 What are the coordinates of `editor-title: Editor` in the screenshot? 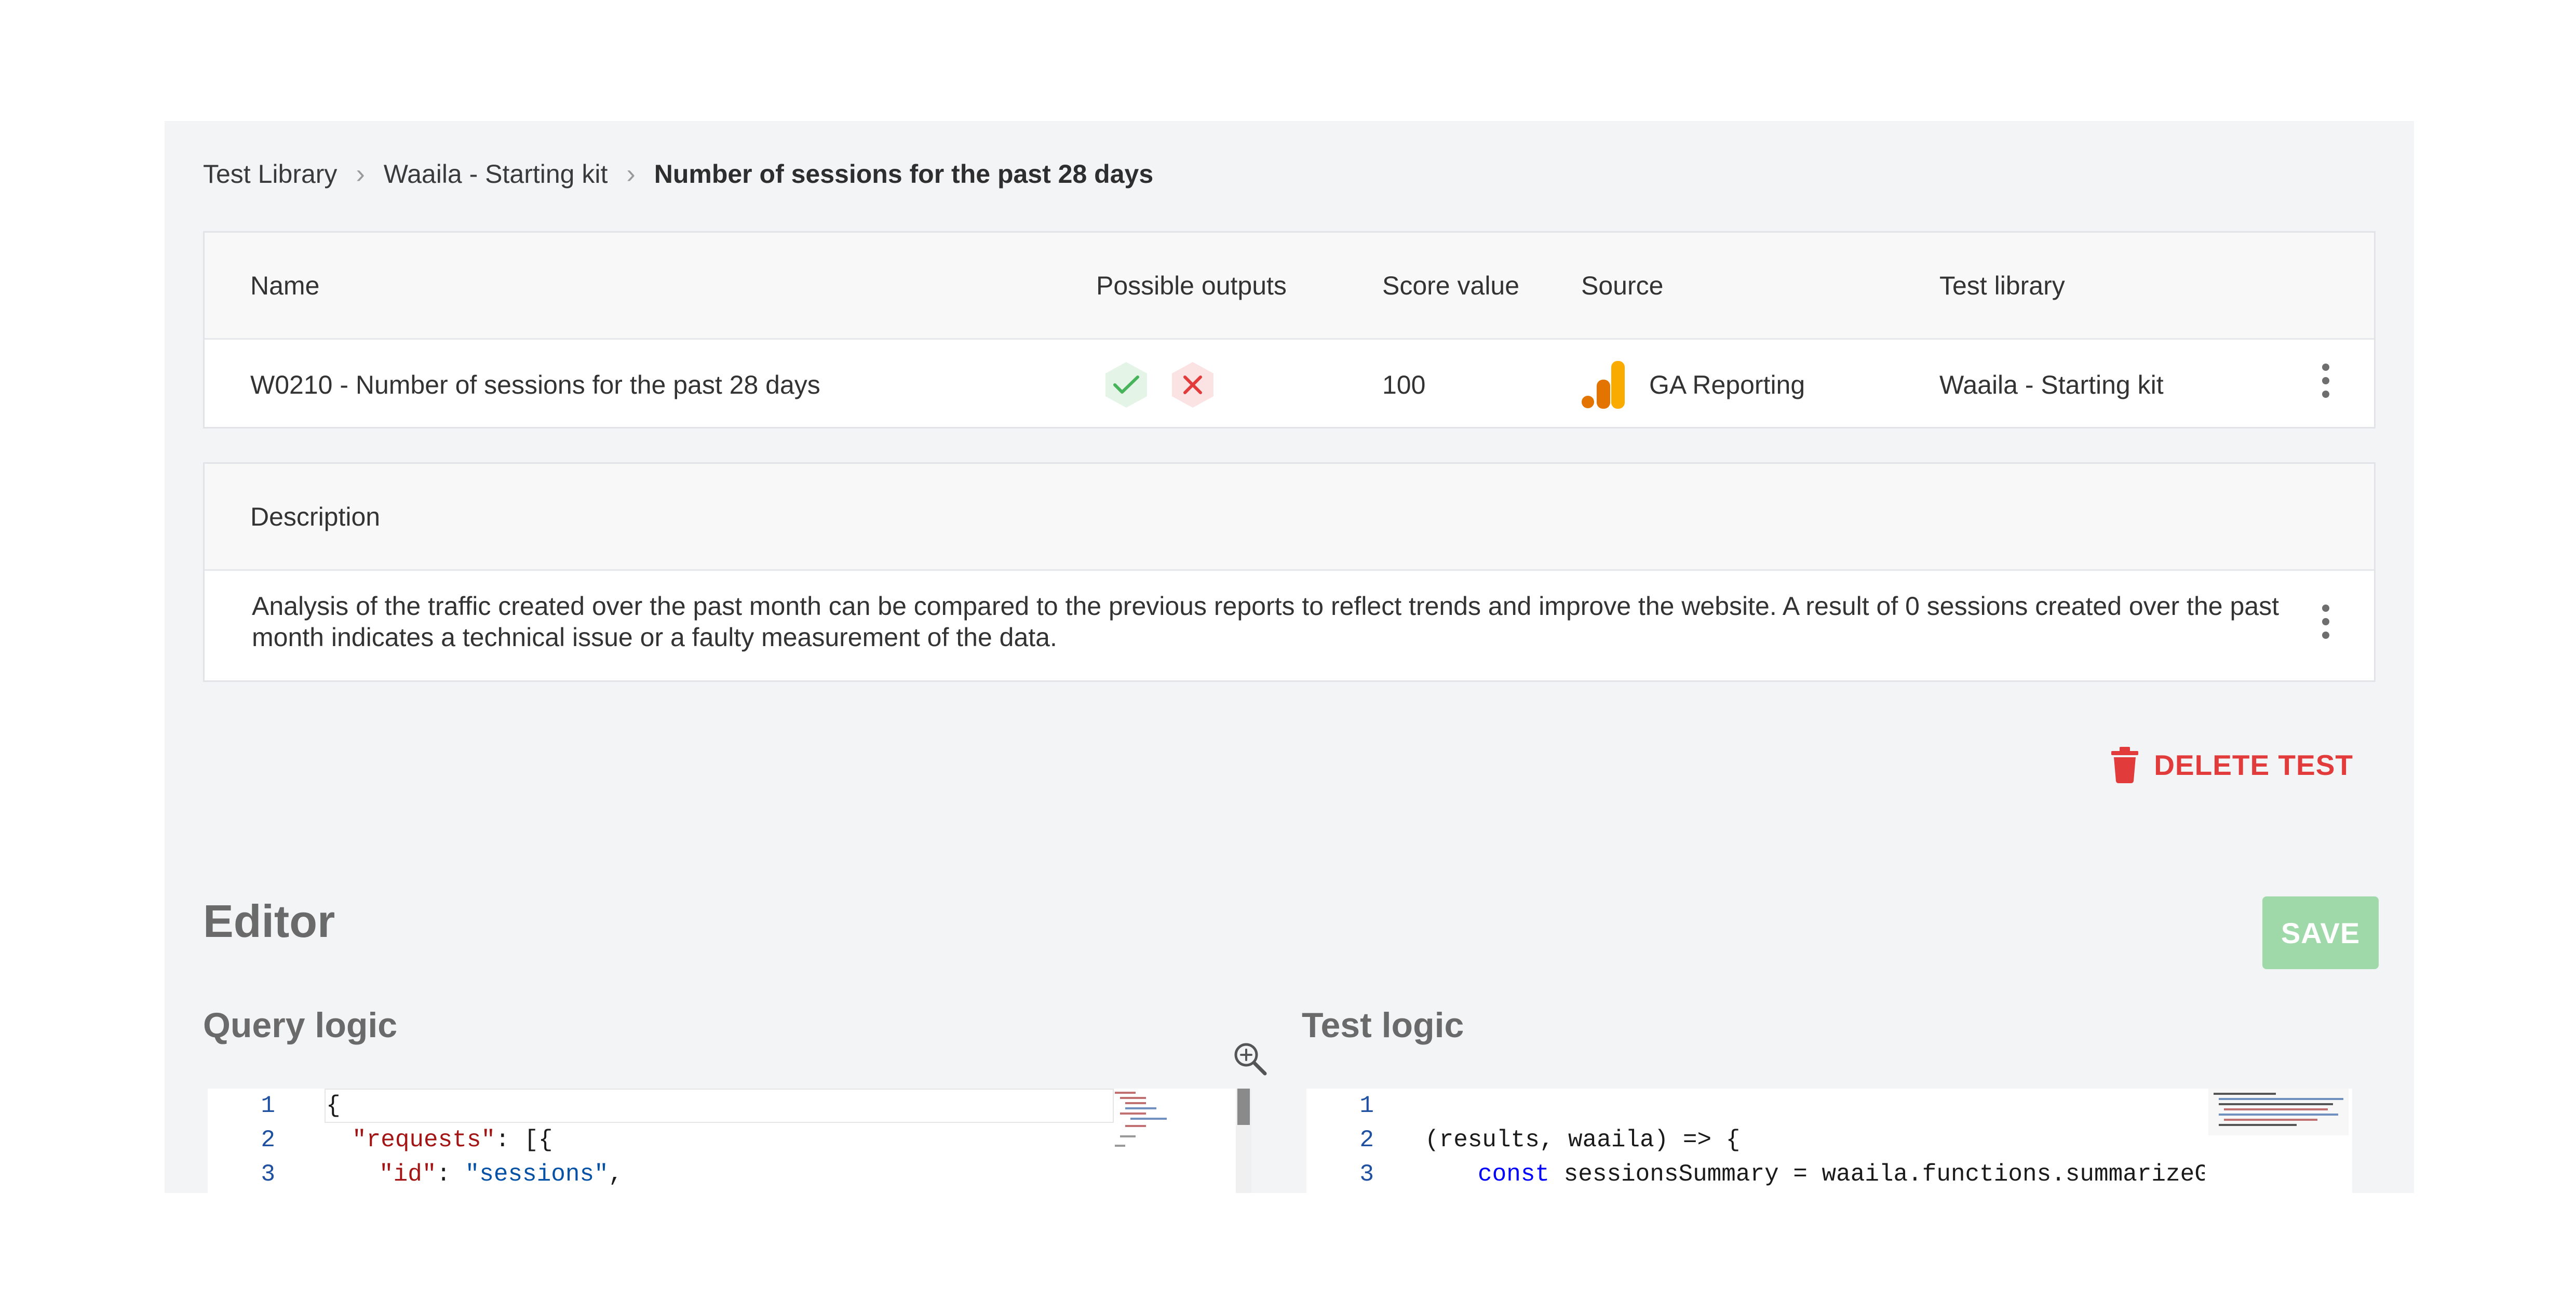 It's located at (269, 921).